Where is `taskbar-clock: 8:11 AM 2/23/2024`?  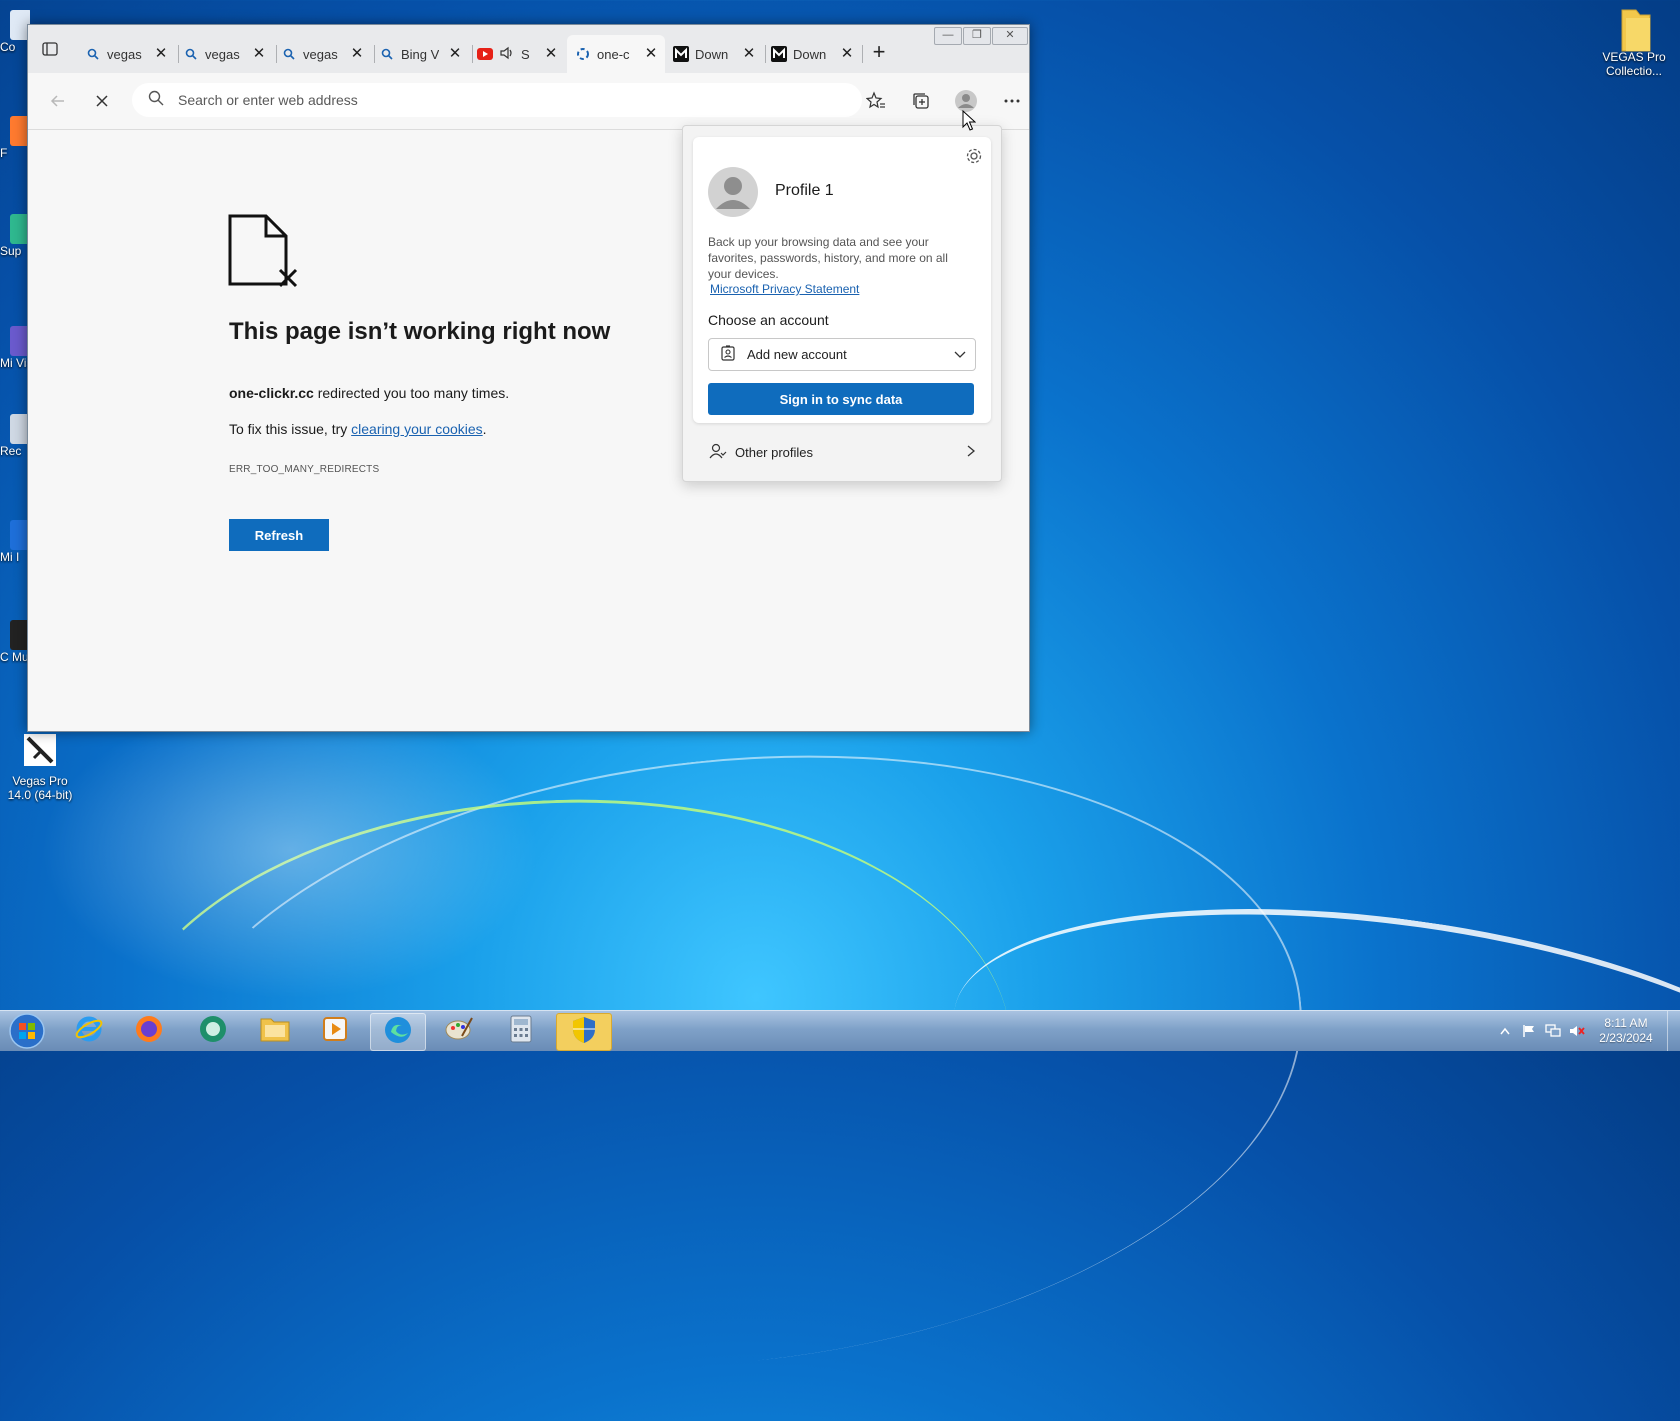 taskbar-clock: 8:11 AM 2/23/2024 is located at coordinates (1626, 1031).